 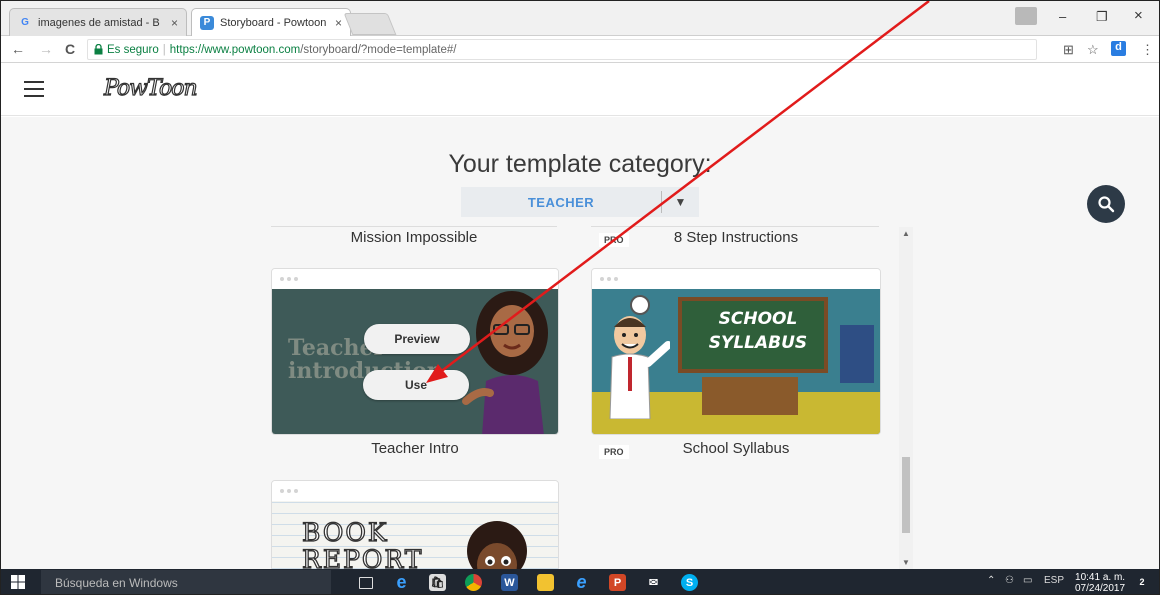 What do you see at coordinates (207, 22) in the screenshot?
I see `powtoon-favicon-icon: P` at bounding box center [207, 22].